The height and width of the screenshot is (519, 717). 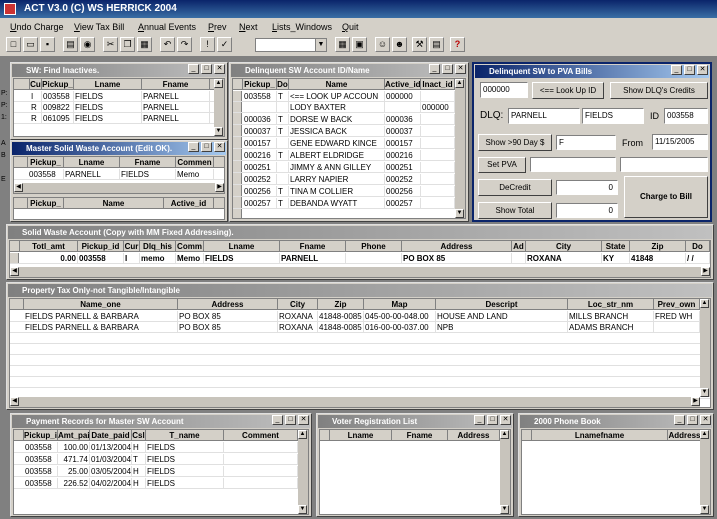 I want to click on col-do: Do, so click(x=283, y=84).